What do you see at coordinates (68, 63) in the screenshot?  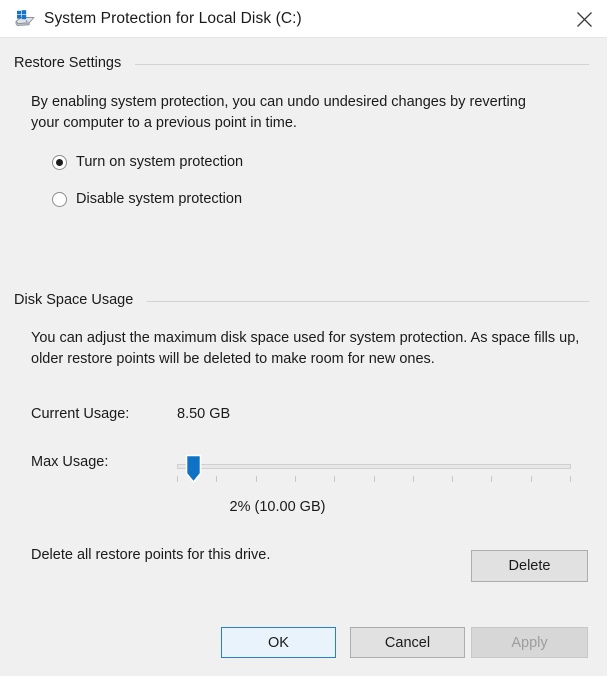 I see `restore-settings-label: Restore Settings` at bounding box center [68, 63].